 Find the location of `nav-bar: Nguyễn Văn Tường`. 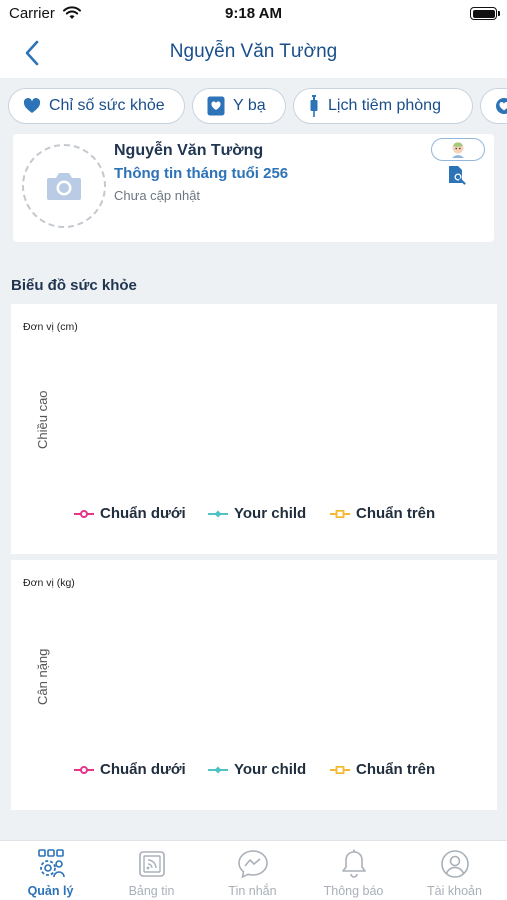

nav-bar: Nguyễn Văn Tường is located at coordinates (253, 53).